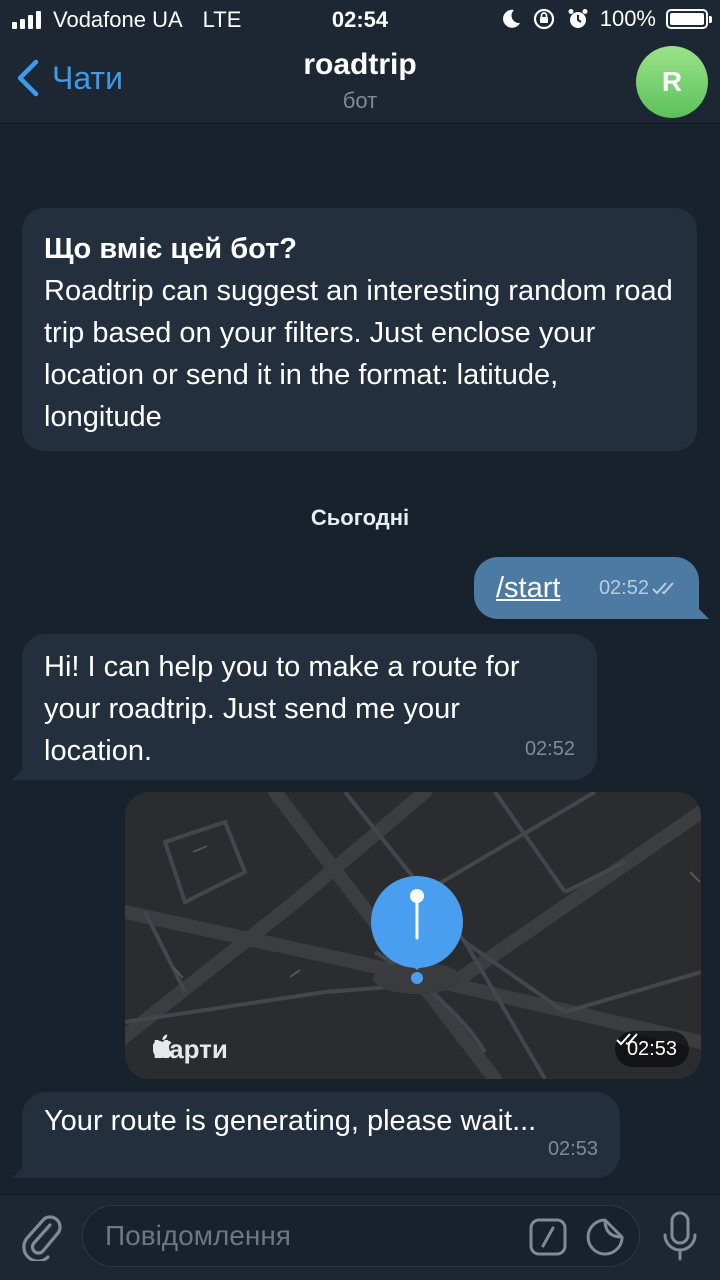 Image resolution: width=720 pixels, height=1280 pixels. What do you see at coordinates (190, 1049) in the screenshot?
I see `maps-provider-label: Карти` at bounding box center [190, 1049].